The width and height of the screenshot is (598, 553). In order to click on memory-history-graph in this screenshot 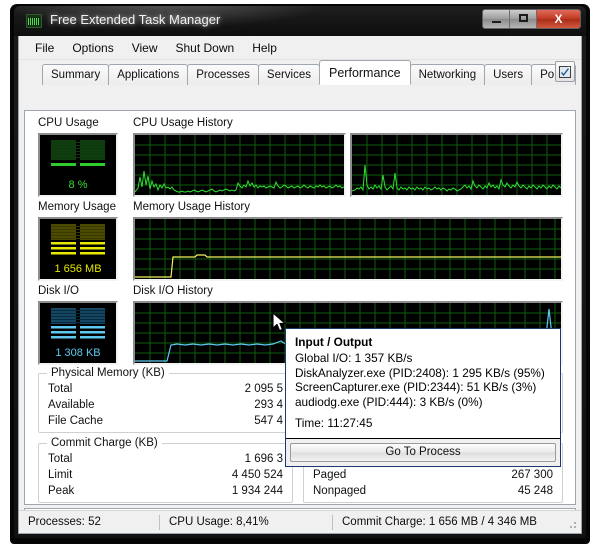, I will do `click(348, 249)`.